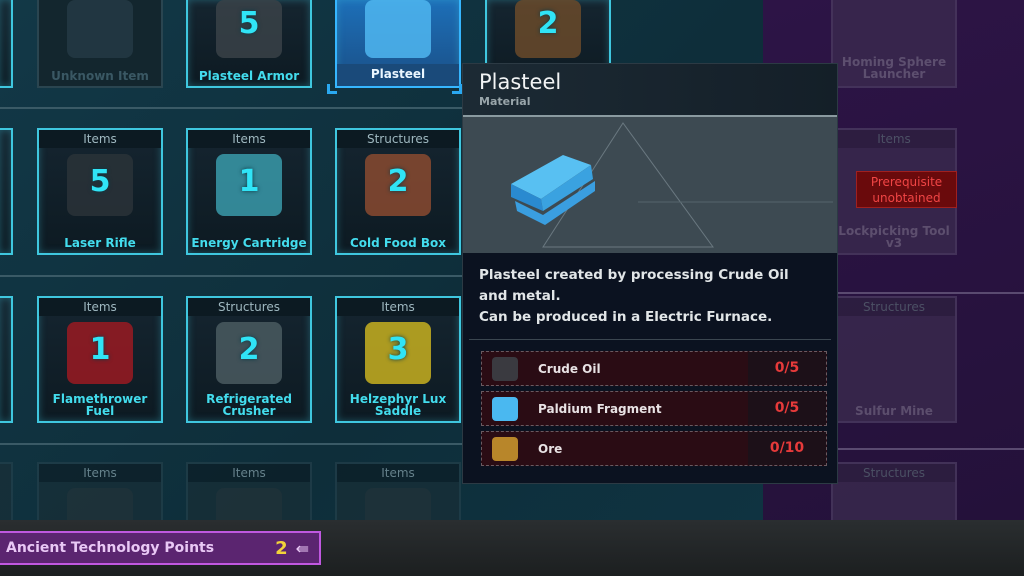  What do you see at coordinates (249, 44) in the screenshot?
I see `tech-card: 5 Plasteel Armor` at bounding box center [249, 44].